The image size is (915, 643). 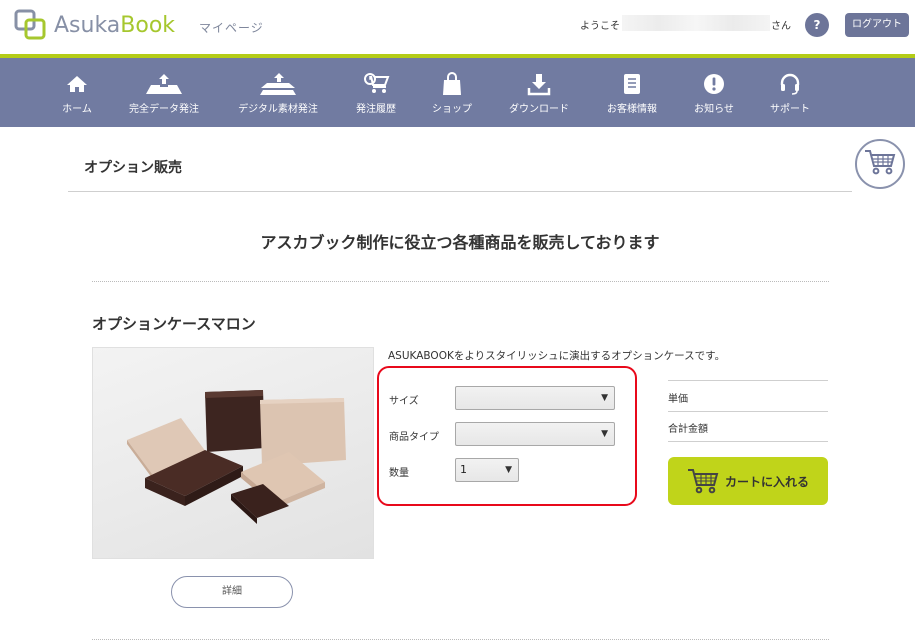 I want to click on nav-label: 発注履歴, so click(x=376, y=109).